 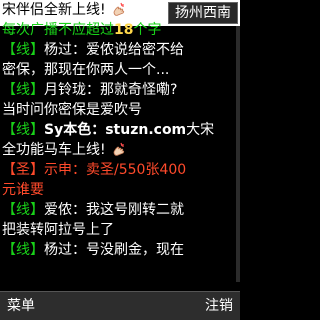 I want to click on chat-line: 【线】爱侬：我这号刚转二就, so click(x=120, y=210).